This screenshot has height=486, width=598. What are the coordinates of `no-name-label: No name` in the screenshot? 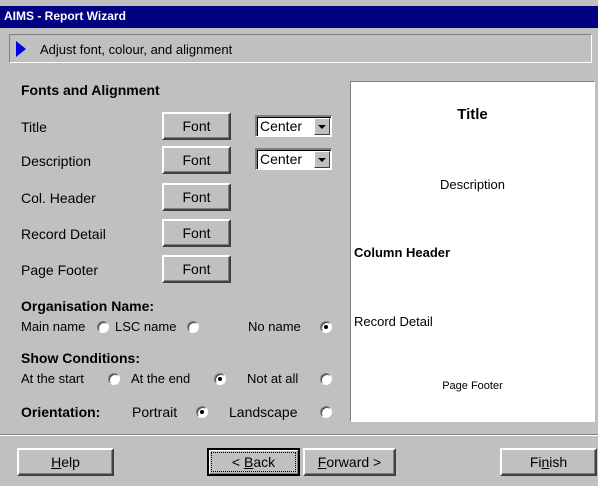 It's located at (274, 326).